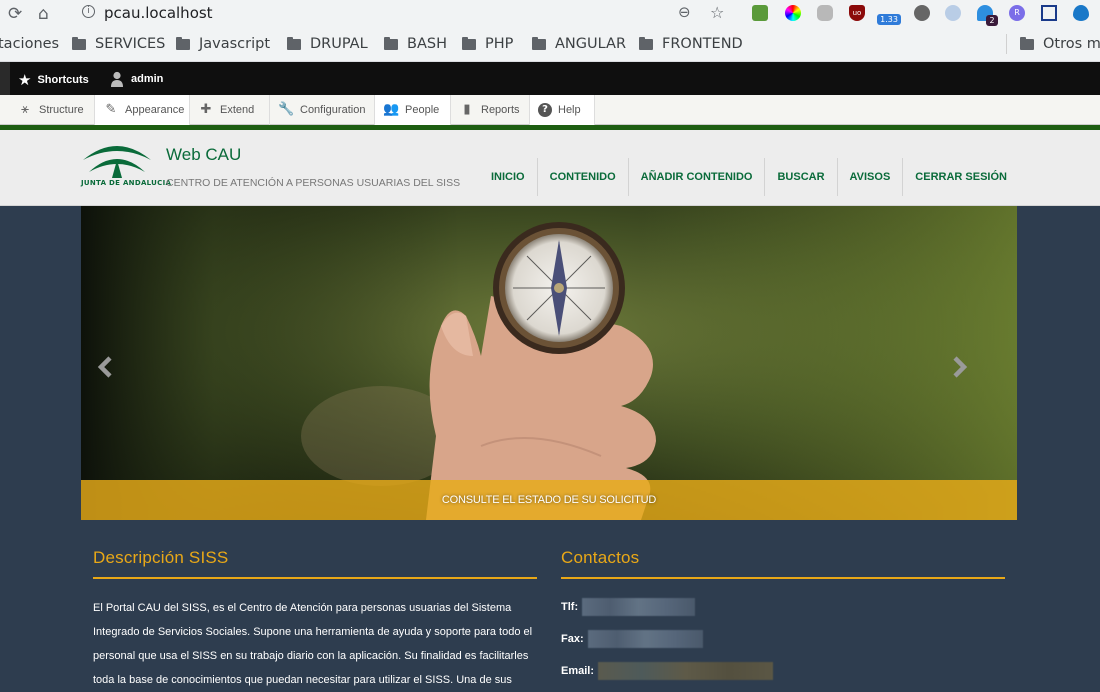 The image size is (1100, 692). I want to click on bookmark-label: SERVICES, so click(130, 44).